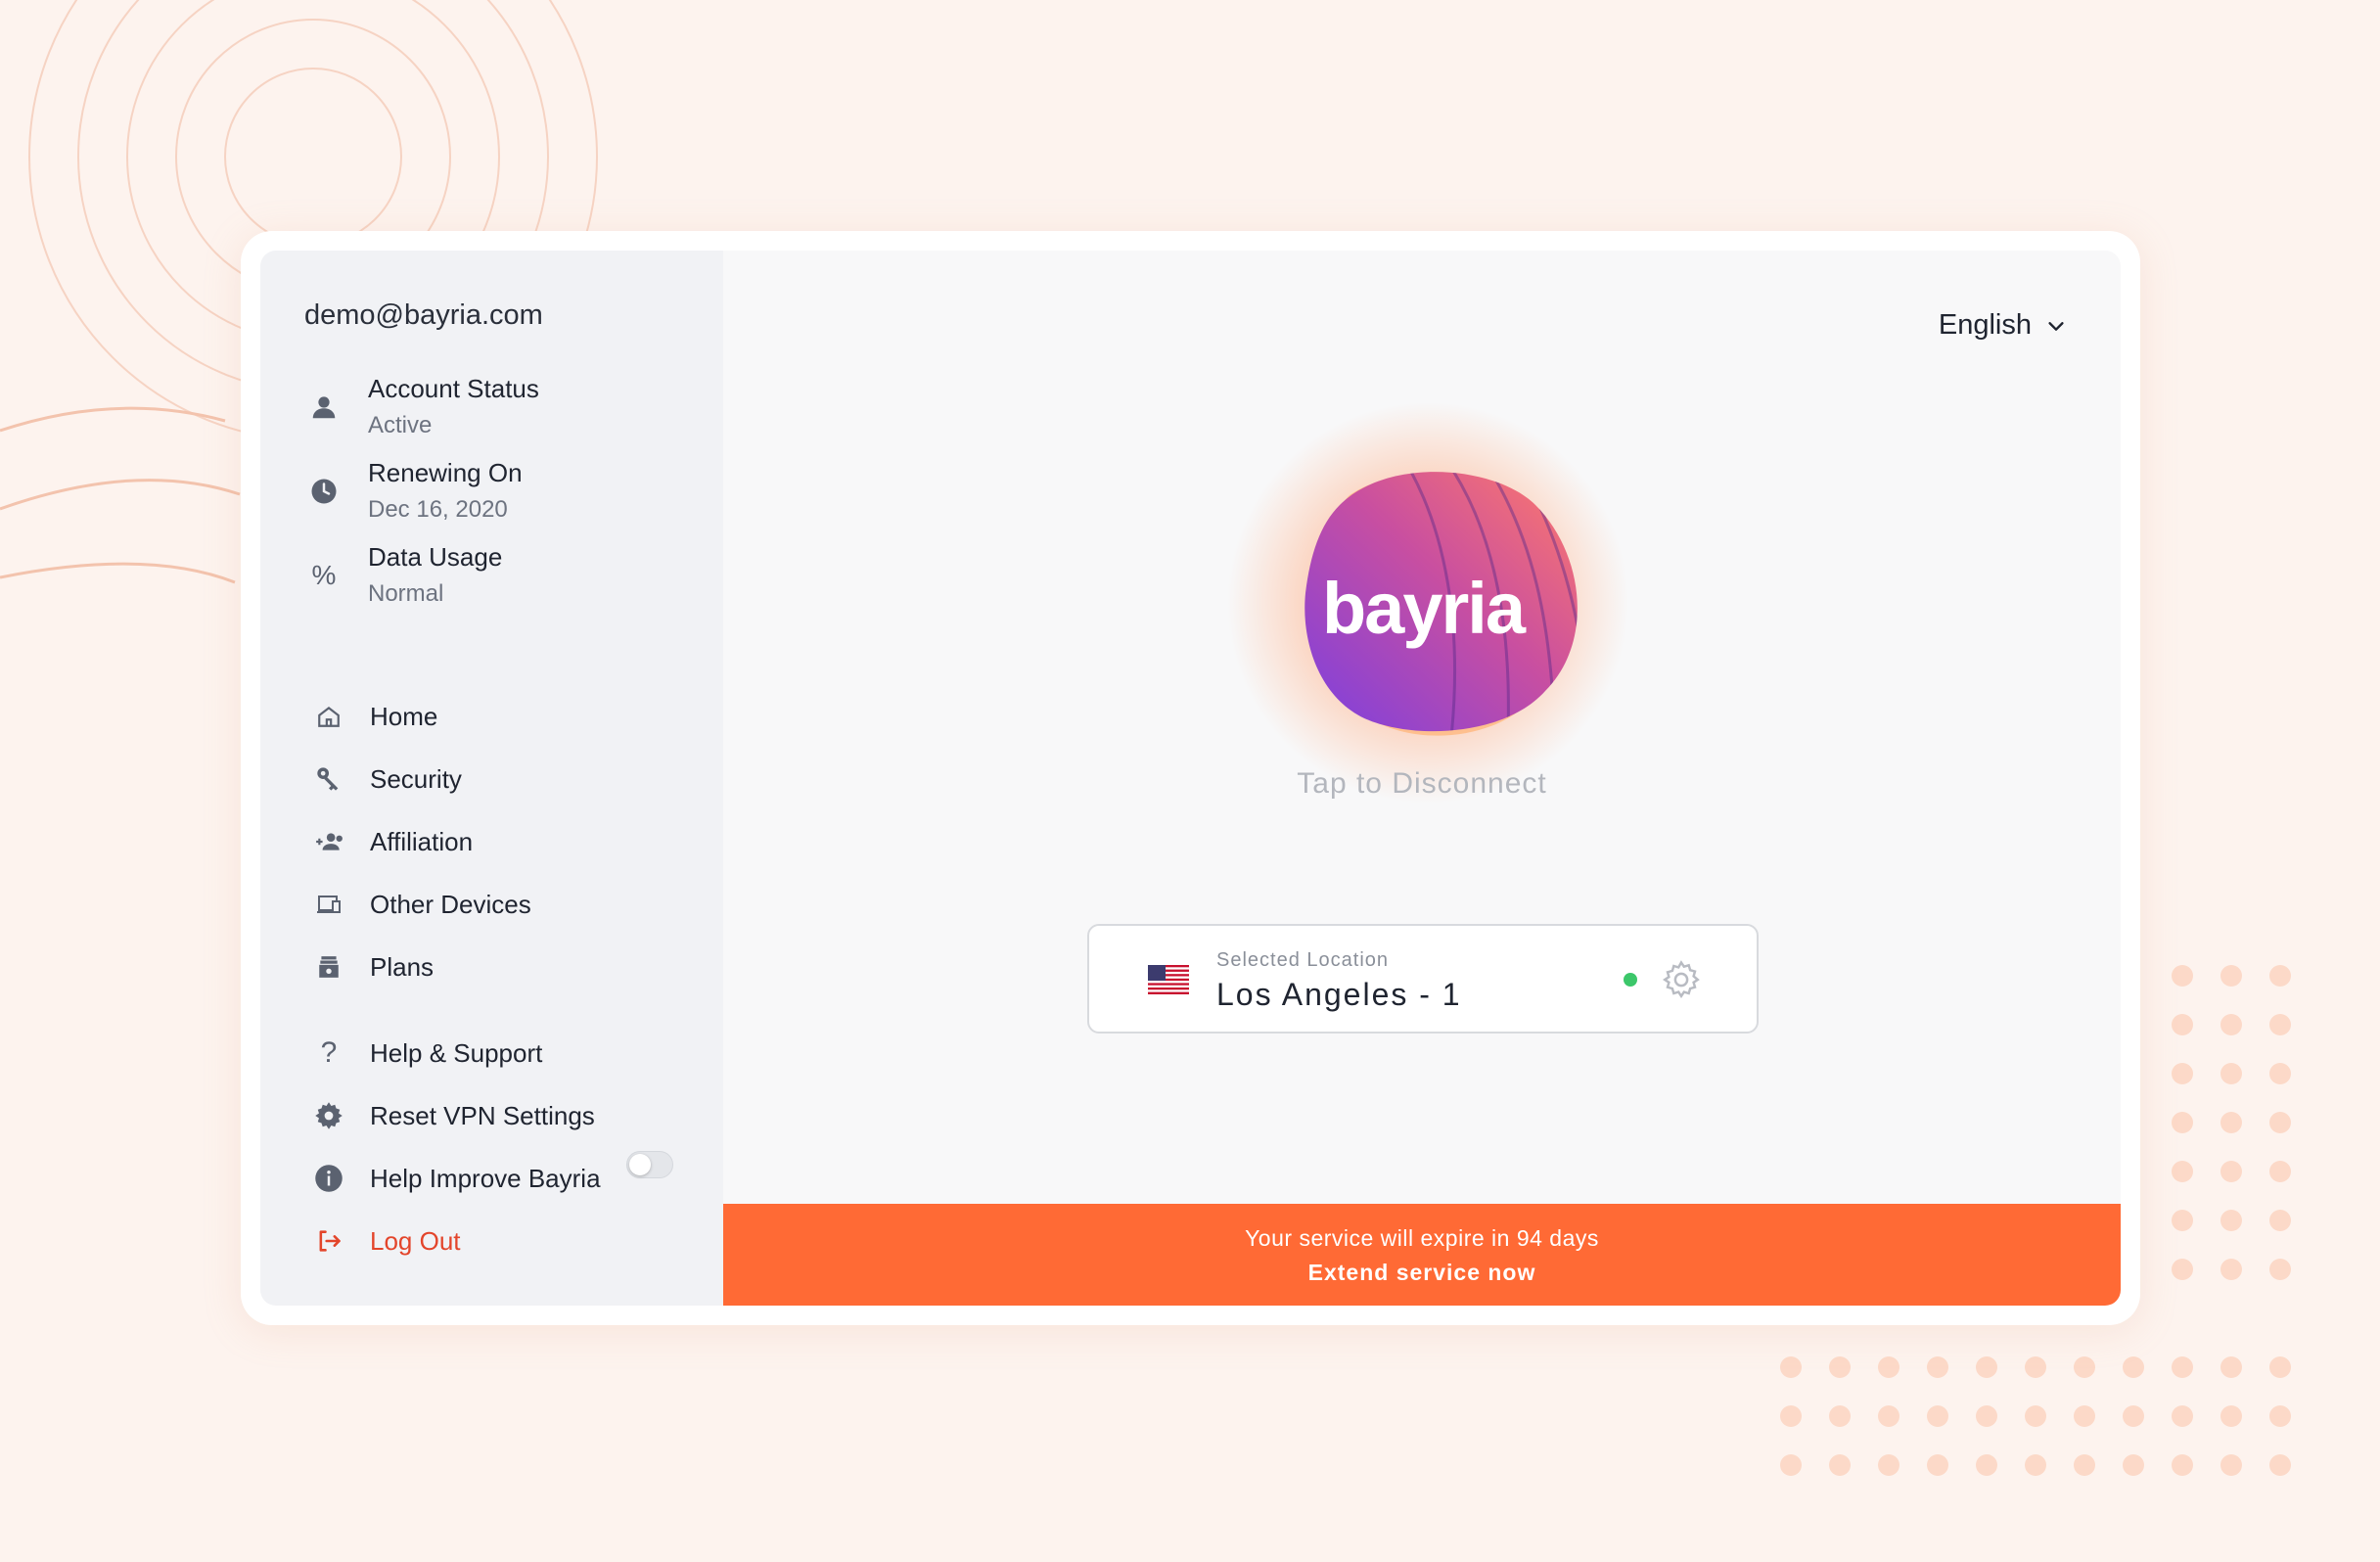 The height and width of the screenshot is (1562, 2380). I want to click on settings-gear-icon, so click(1681, 979).